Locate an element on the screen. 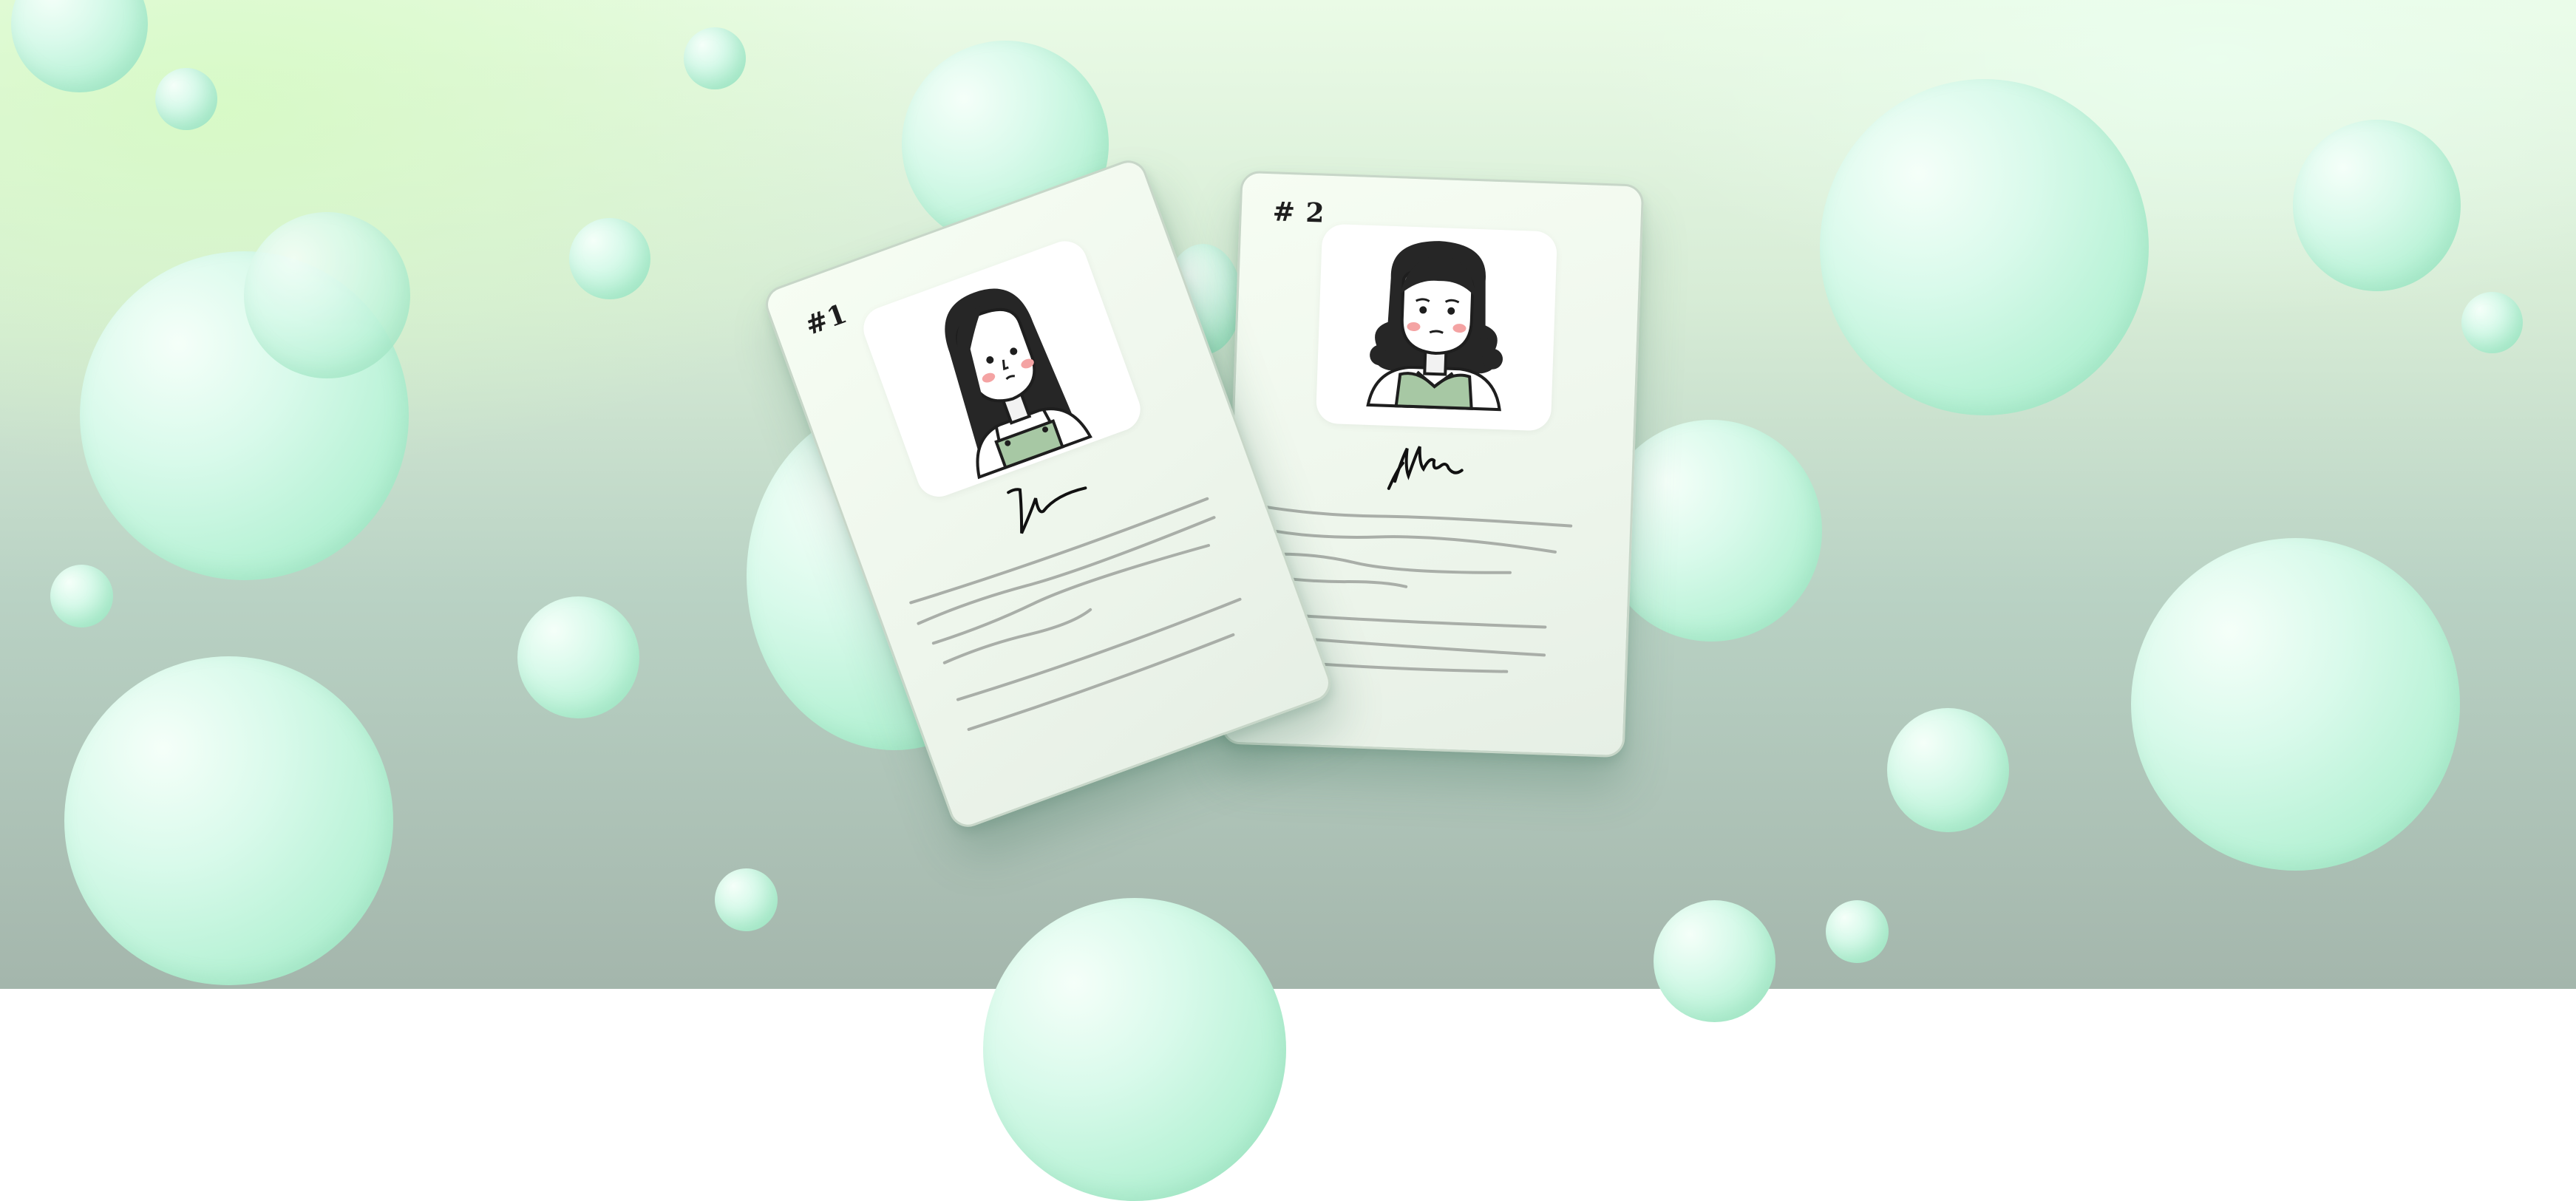  card-number-label: # 2 is located at coordinates (1299, 212).